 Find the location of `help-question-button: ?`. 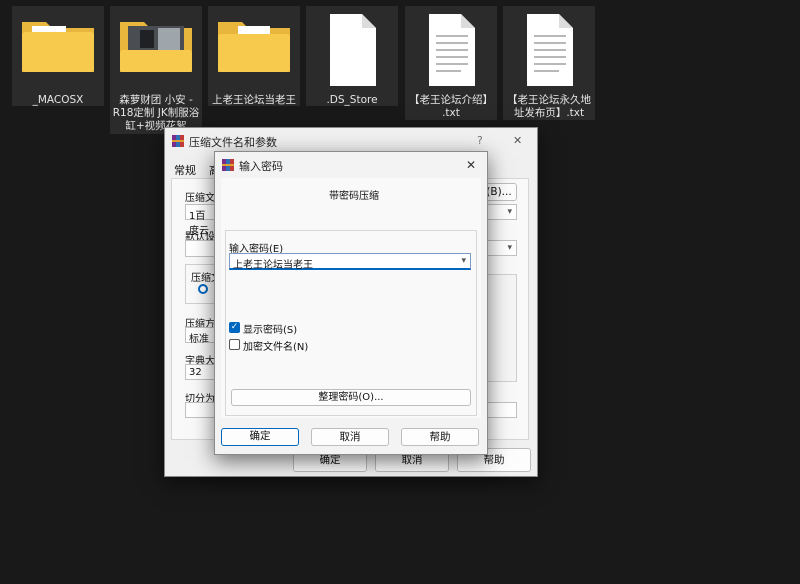

help-question-button: ? is located at coordinates (480, 140).